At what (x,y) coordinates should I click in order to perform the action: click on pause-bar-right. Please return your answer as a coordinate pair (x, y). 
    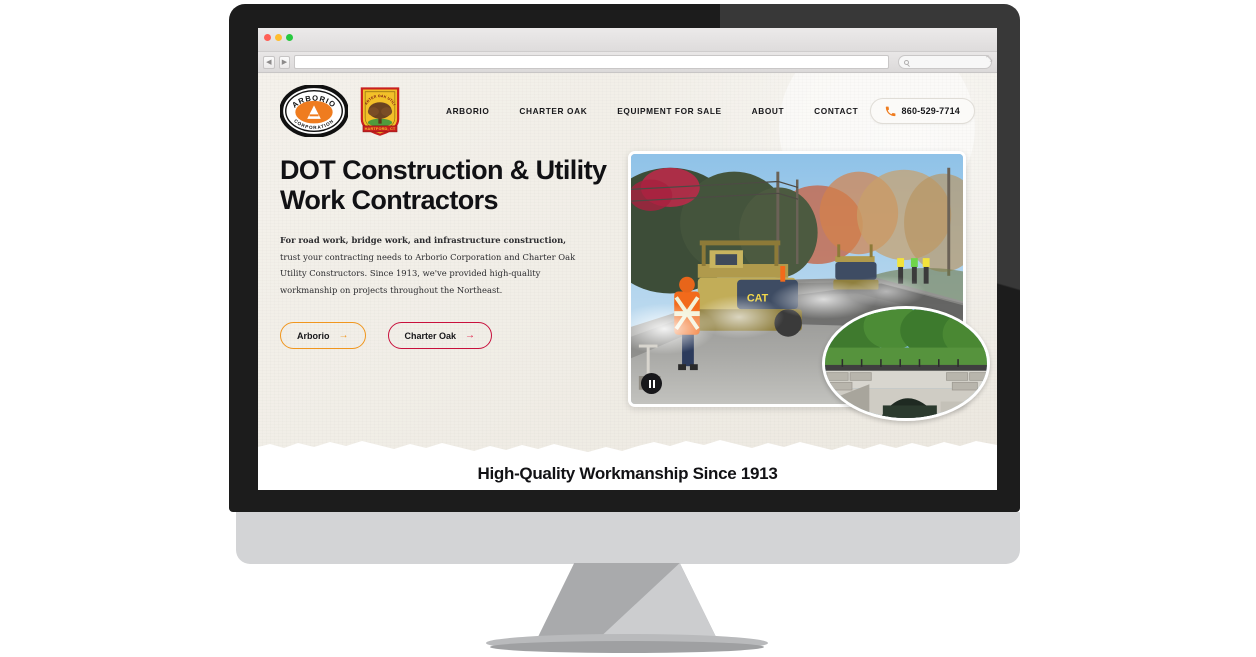
    Looking at the image, I should click on (653, 383).